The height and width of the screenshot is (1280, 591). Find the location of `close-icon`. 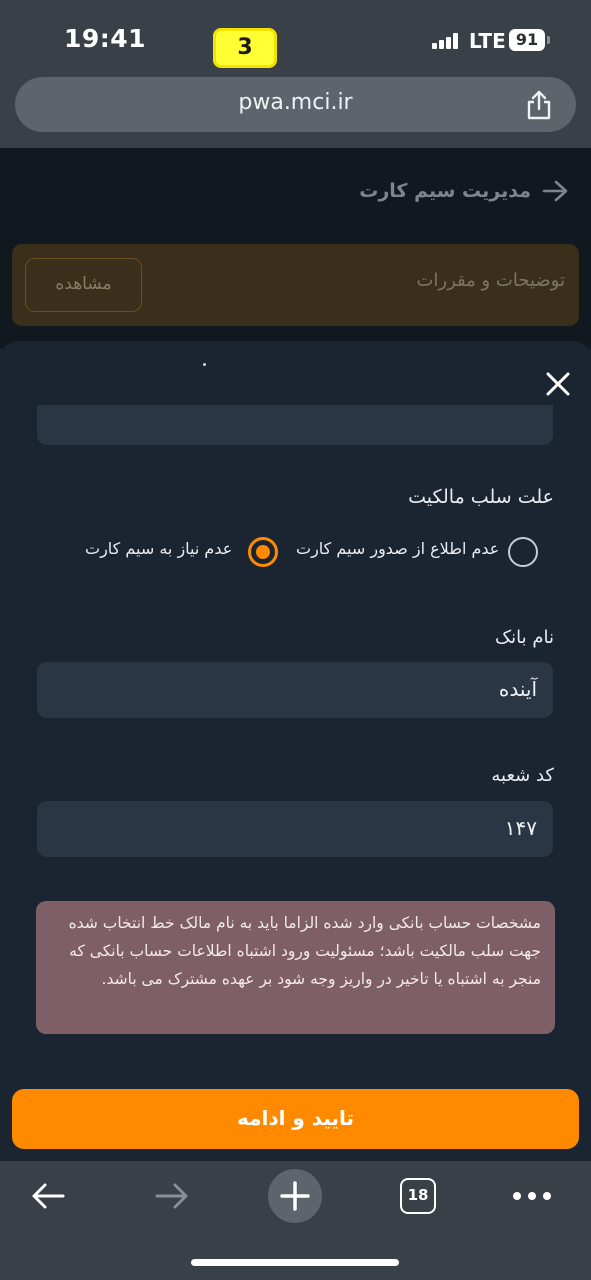

close-icon is located at coordinates (558, 384).